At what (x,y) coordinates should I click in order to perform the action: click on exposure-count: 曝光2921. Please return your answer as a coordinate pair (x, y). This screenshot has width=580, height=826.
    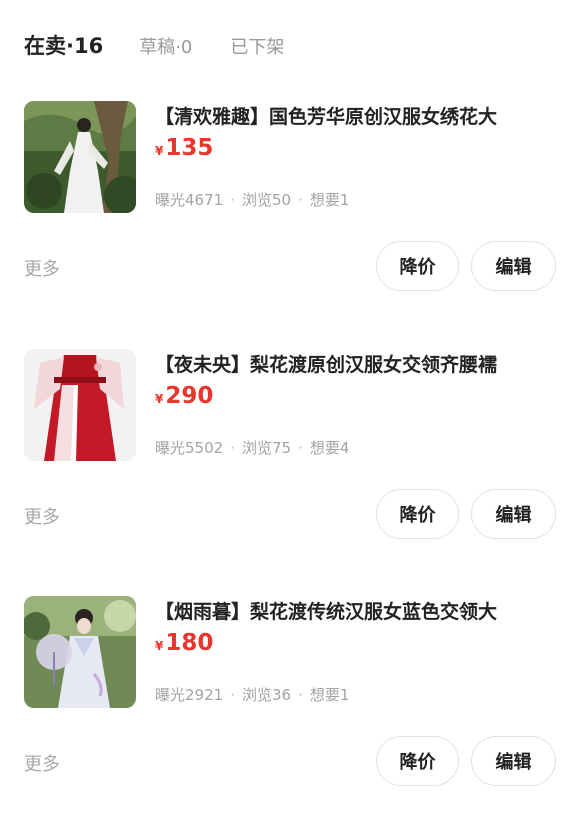
    Looking at the image, I should click on (189, 695).